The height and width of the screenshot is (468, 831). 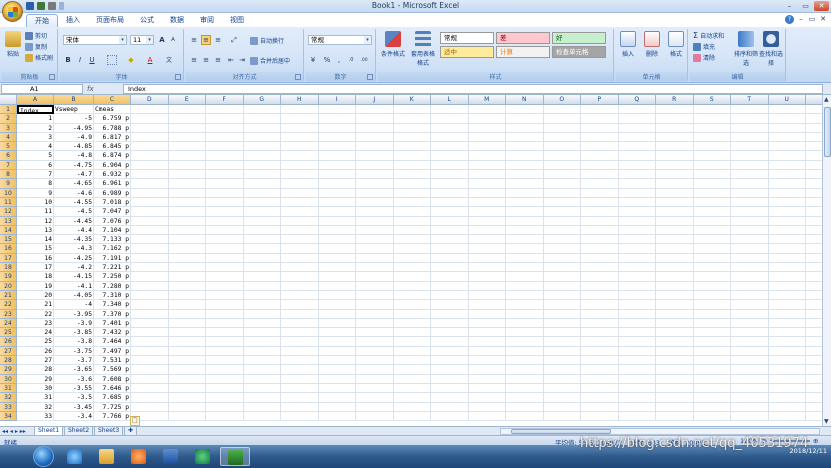 I want to click on cell-k15, so click(x=412, y=240).